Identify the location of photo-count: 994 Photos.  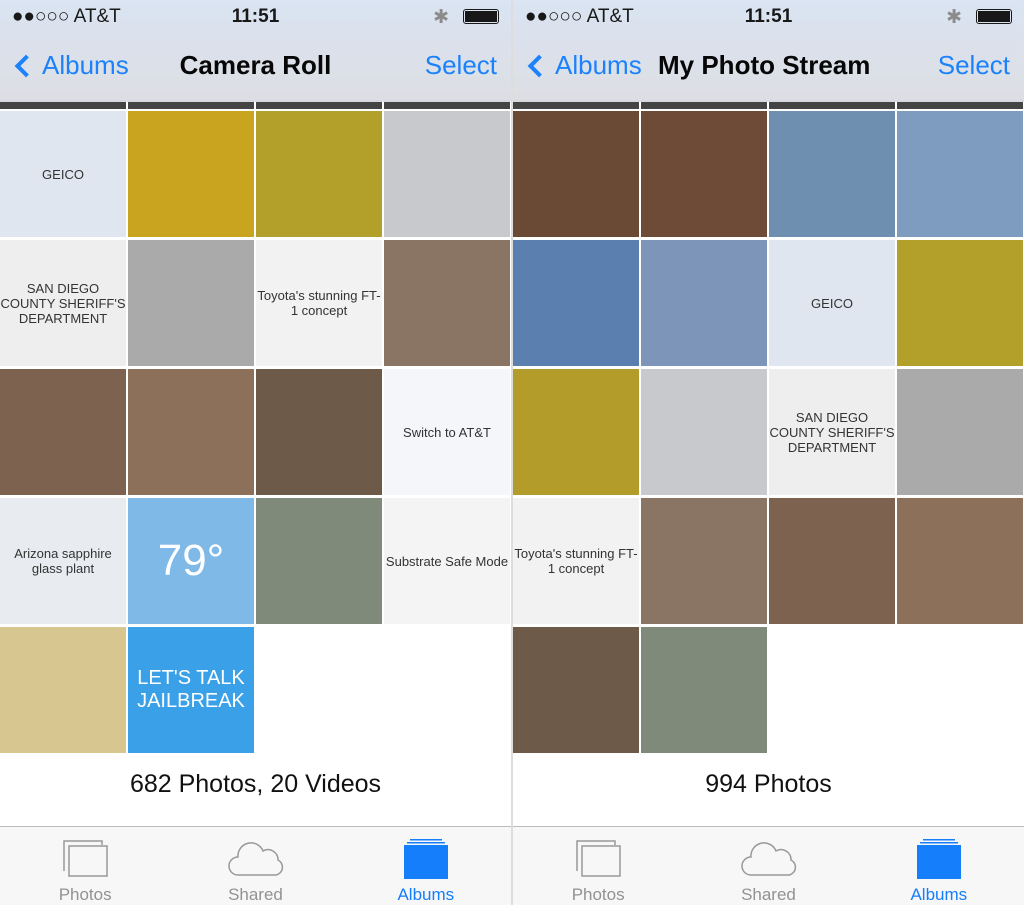
(768, 784).